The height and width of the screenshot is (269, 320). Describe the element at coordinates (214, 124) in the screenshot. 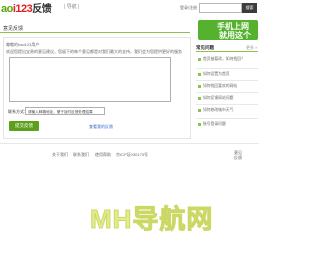

I see `faq-item-label: 账号登录问题` at that location.